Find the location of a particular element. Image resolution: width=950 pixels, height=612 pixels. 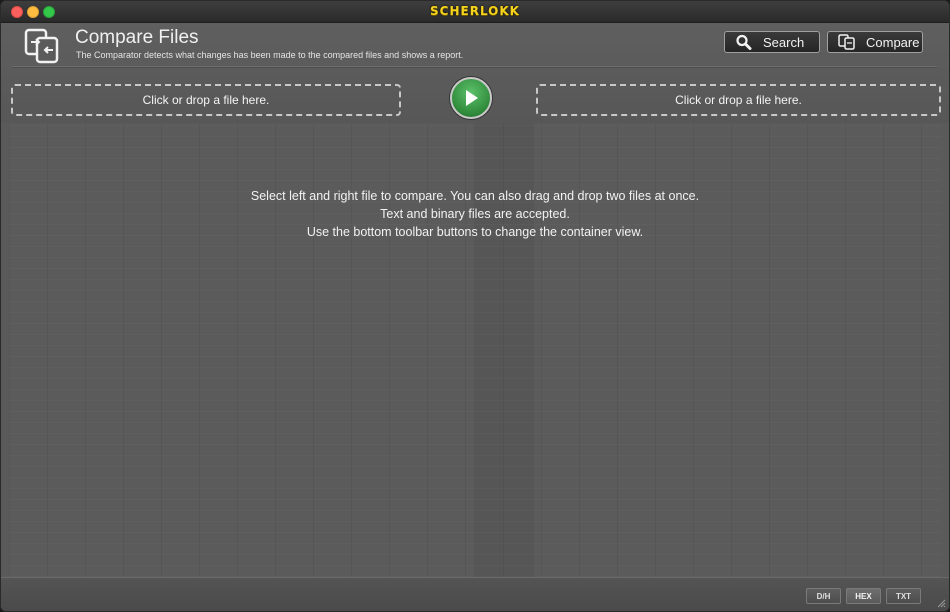

header-divider is located at coordinates (475, 66).